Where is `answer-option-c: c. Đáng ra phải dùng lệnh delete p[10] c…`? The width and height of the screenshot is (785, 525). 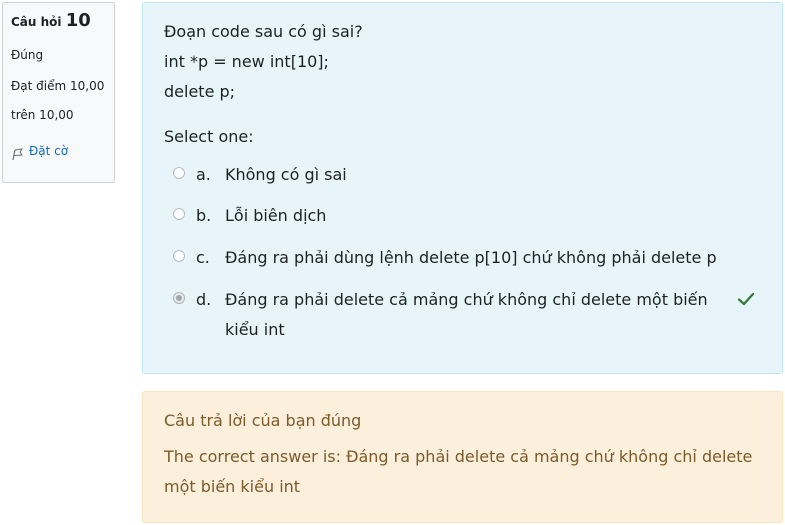 answer-option-c: c. Đáng ra phải dùng lệnh delete p[10] c… is located at coordinates (459, 258).